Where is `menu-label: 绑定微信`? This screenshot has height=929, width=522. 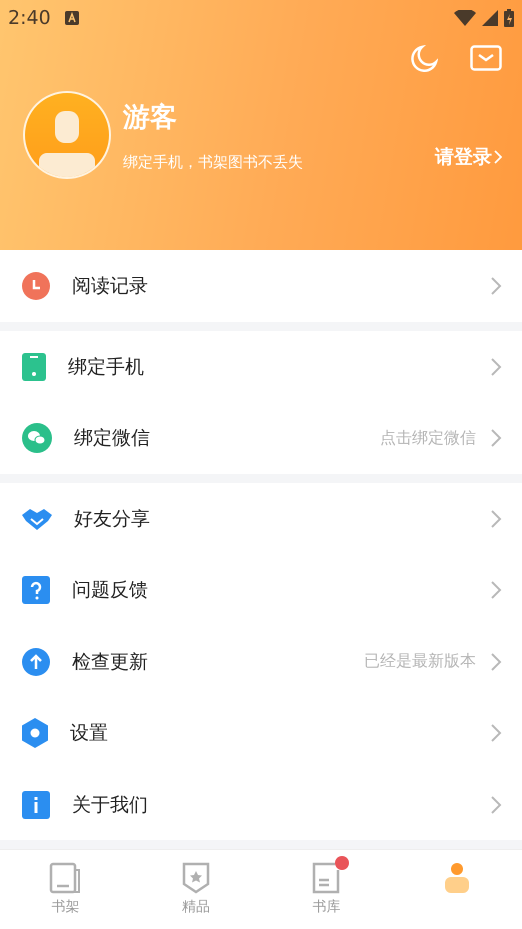 menu-label: 绑定微信 is located at coordinates (112, 439).